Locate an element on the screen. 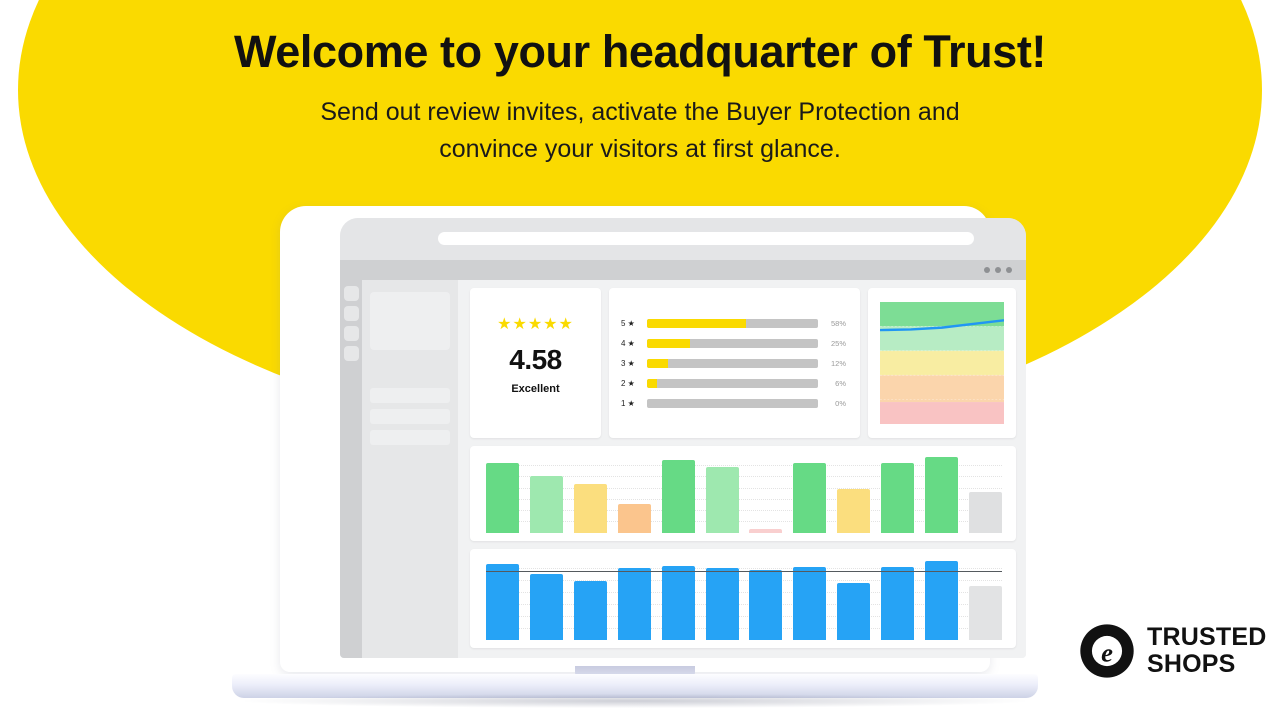 This screenshot has height=720, width=1280. three-dots-icon is located at coordinates (998, 270).